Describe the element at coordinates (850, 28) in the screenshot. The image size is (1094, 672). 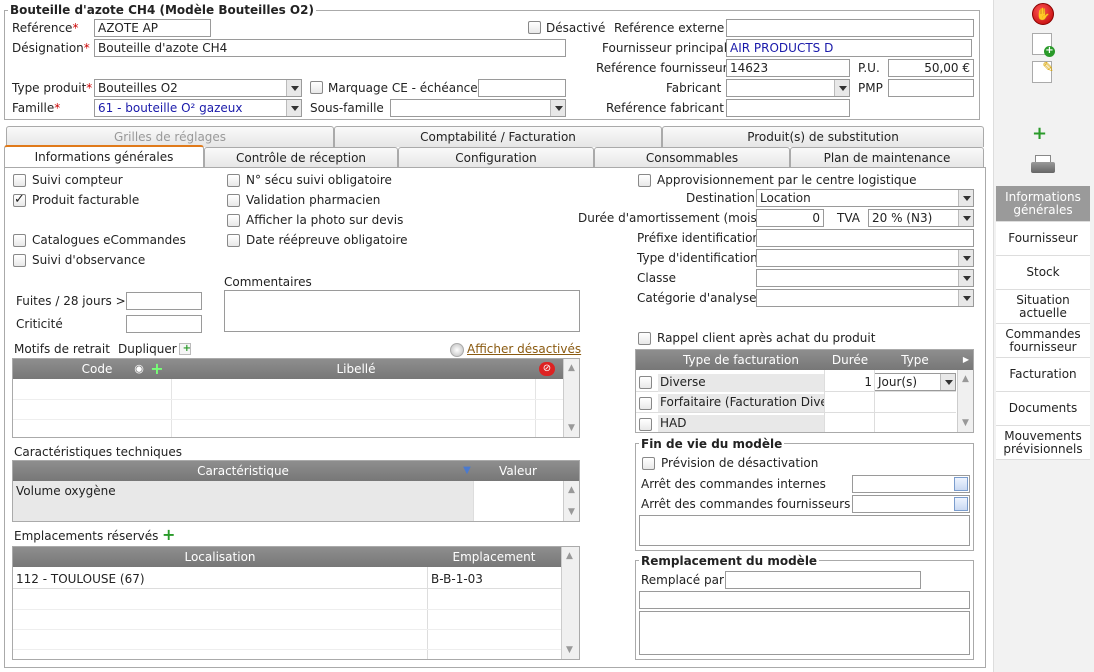
I see `ref-externe-input` at that location.